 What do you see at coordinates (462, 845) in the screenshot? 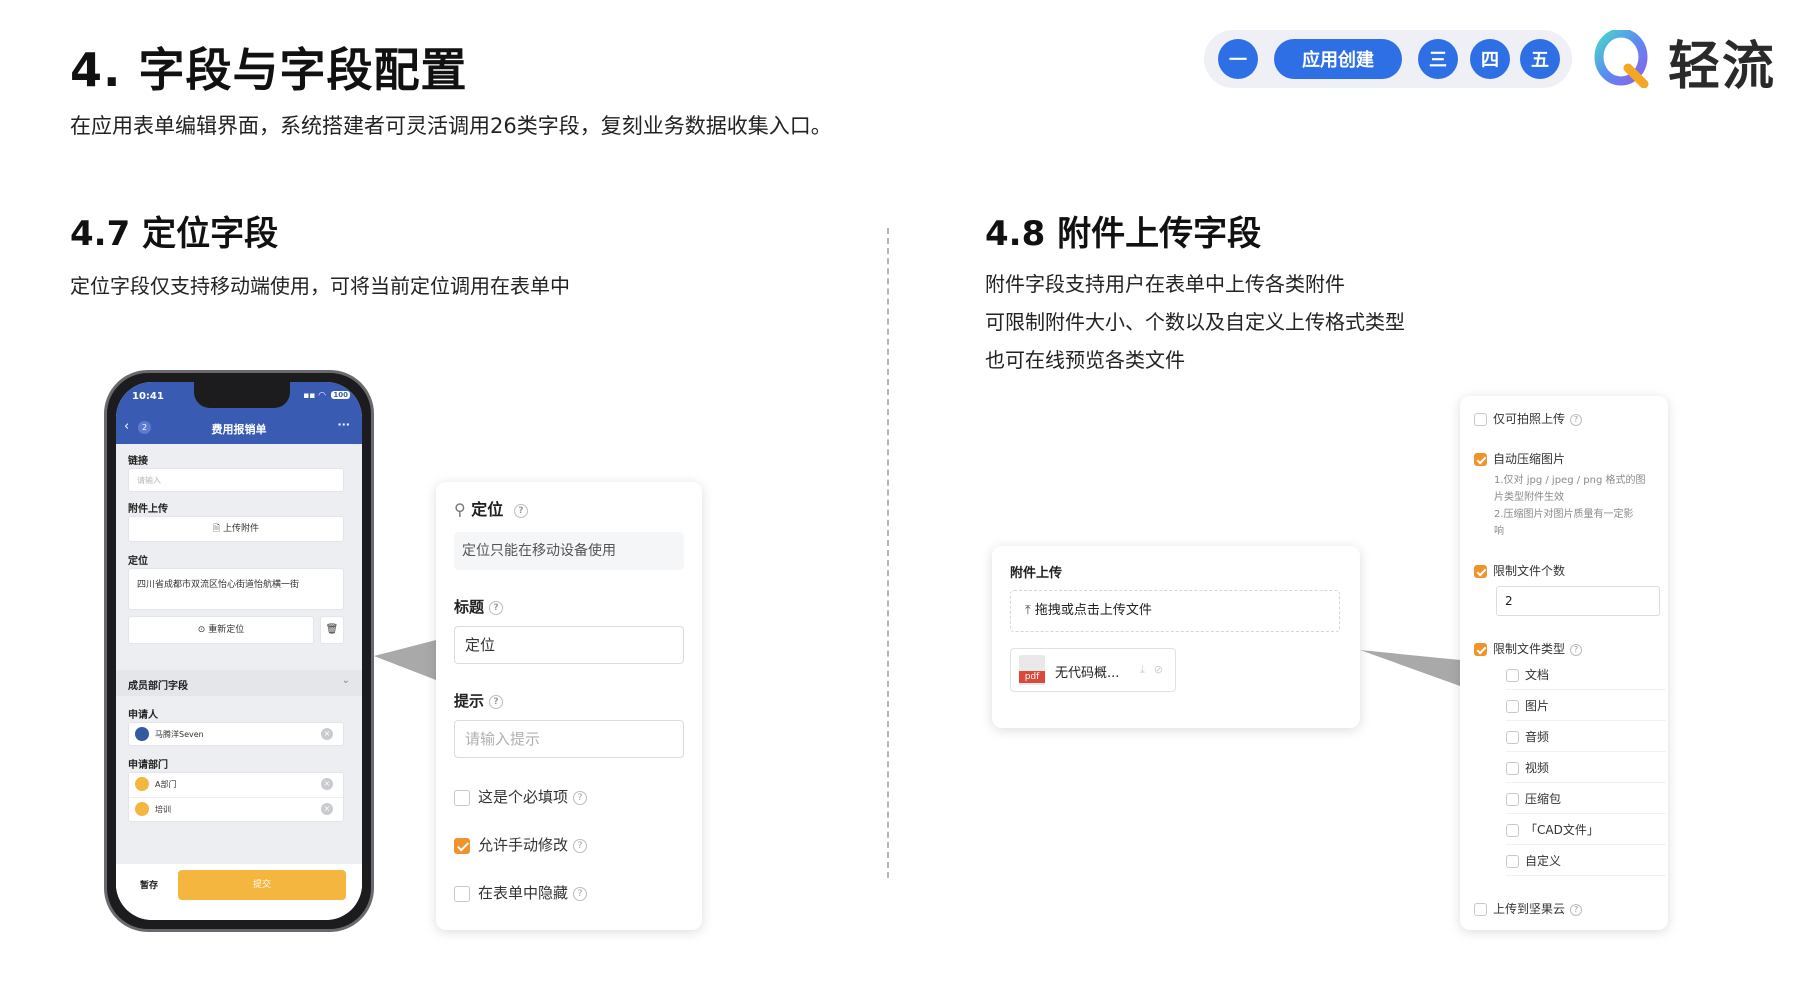
I see `allow-edit-checkbox` at bounding box center [462, 845].